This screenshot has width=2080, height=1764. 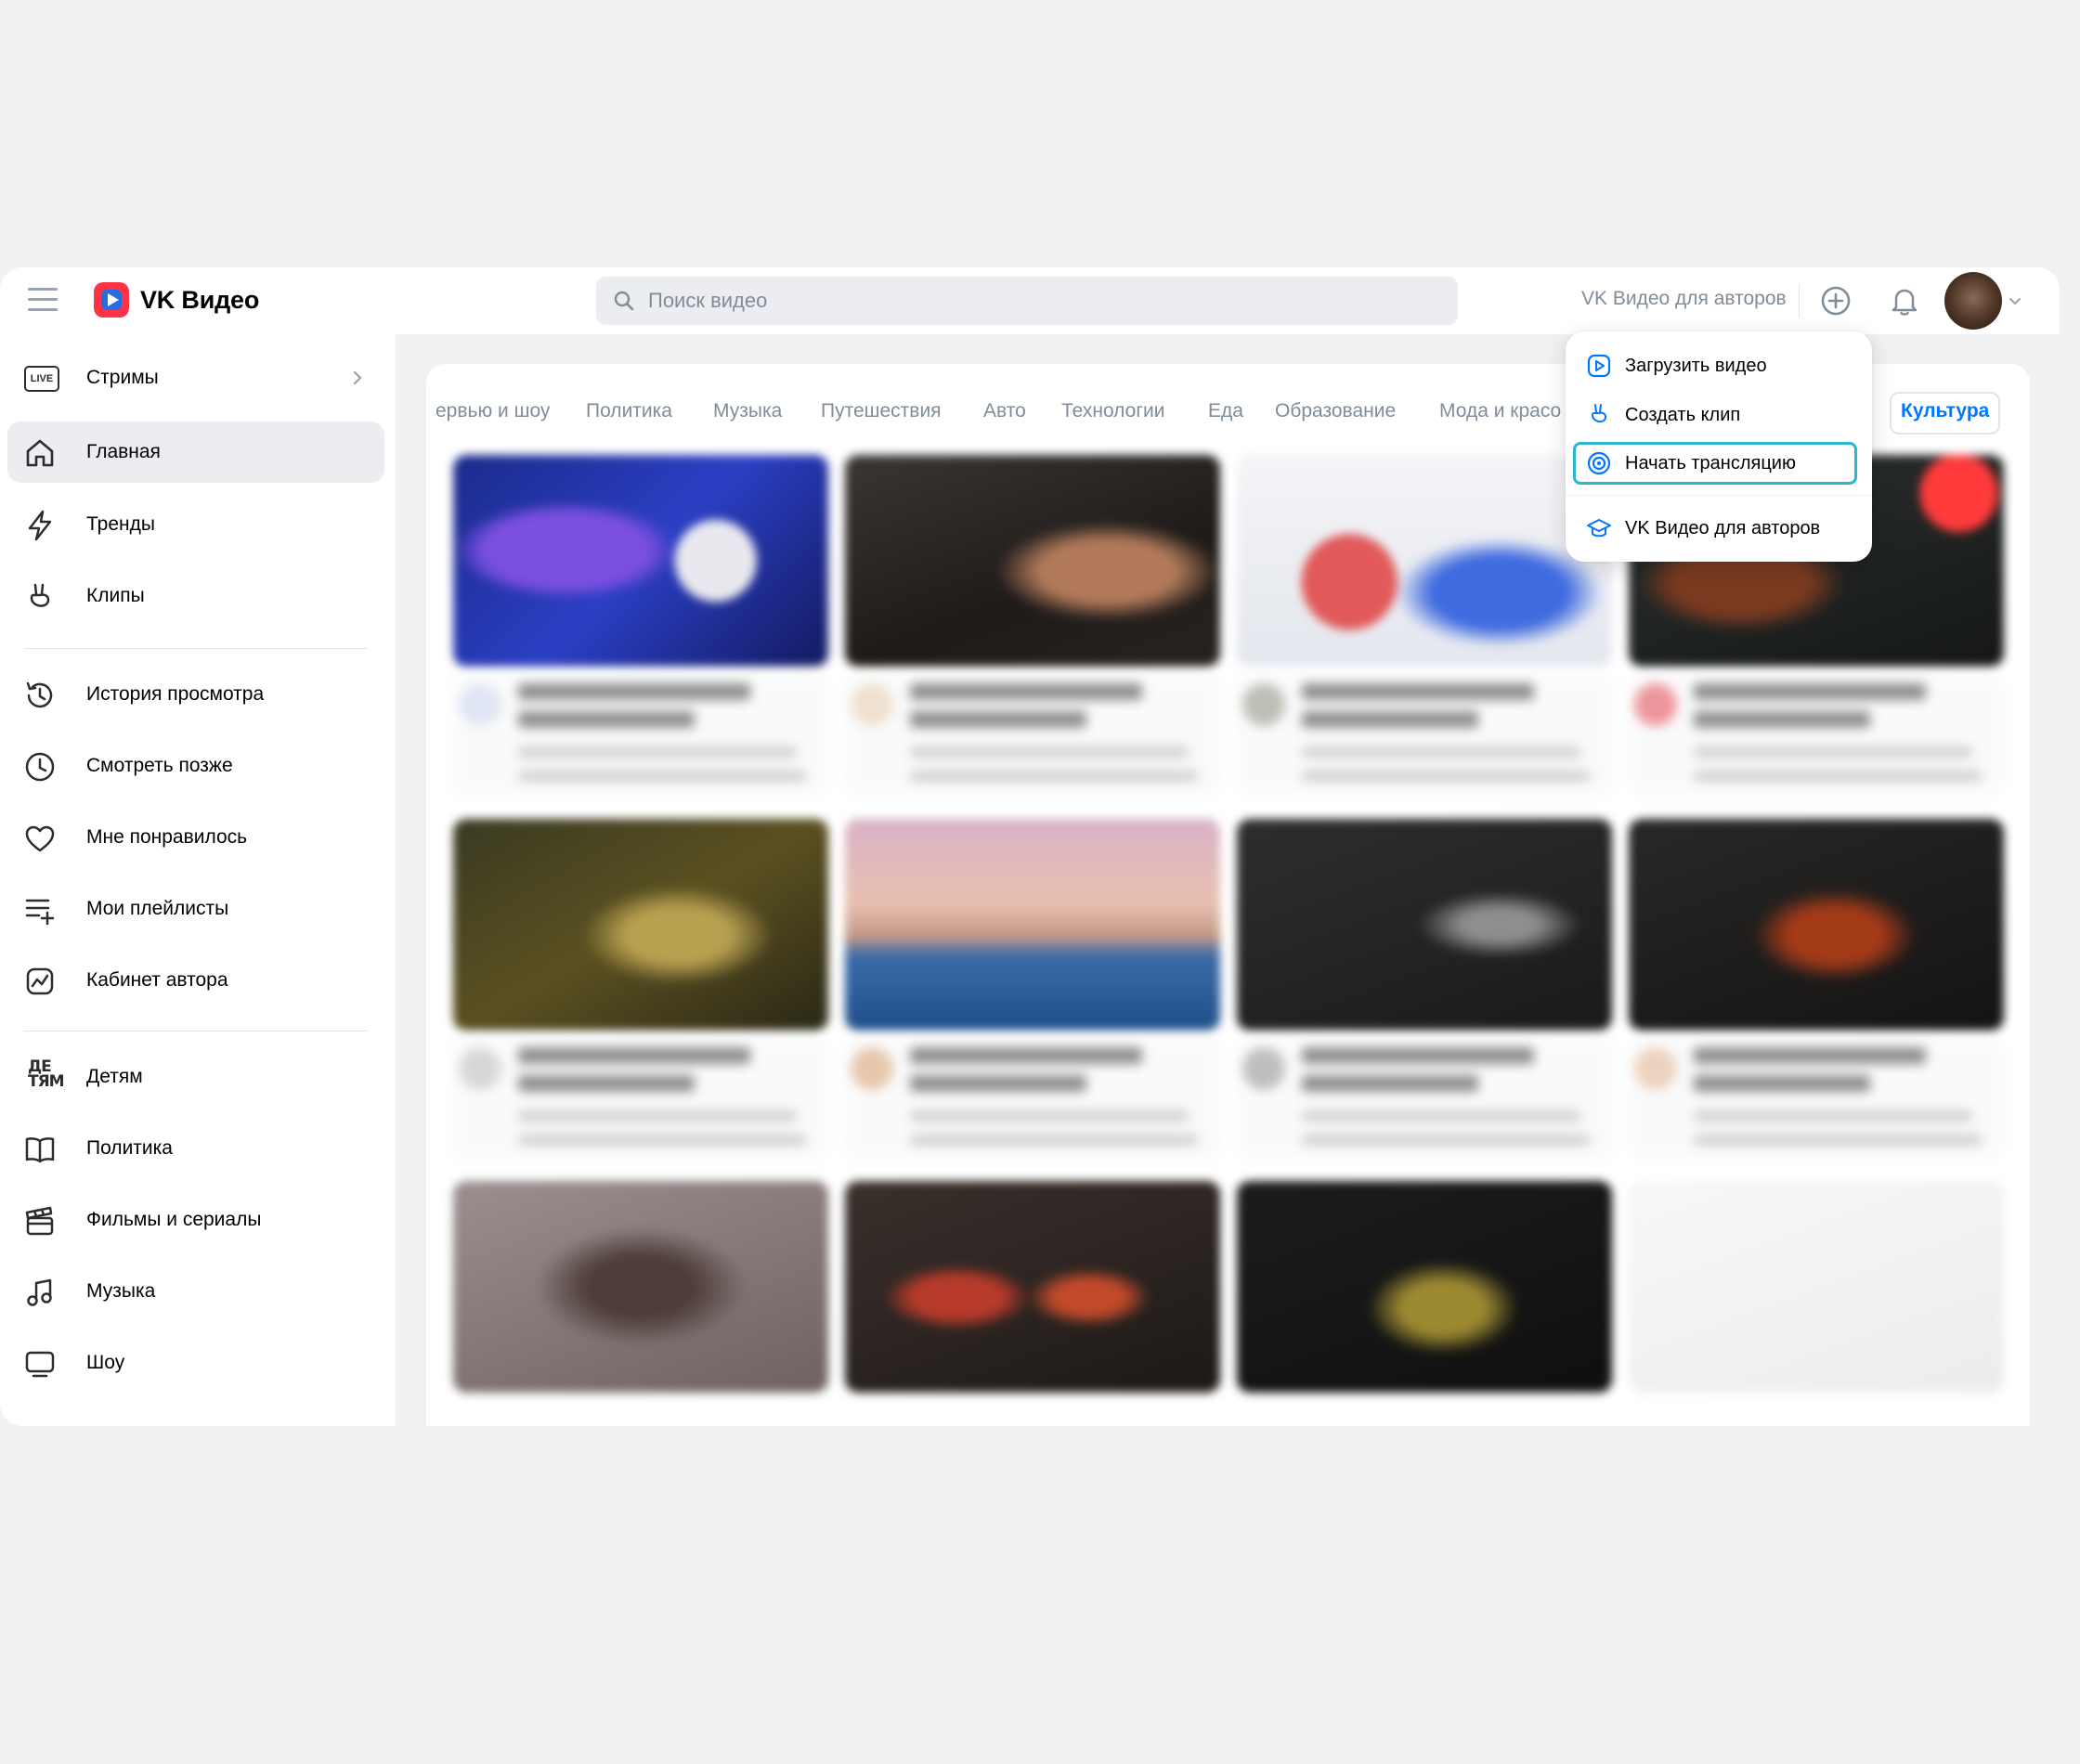 I want to click on tab-interviews: ервью и шоу, so click(x=493, y=411).